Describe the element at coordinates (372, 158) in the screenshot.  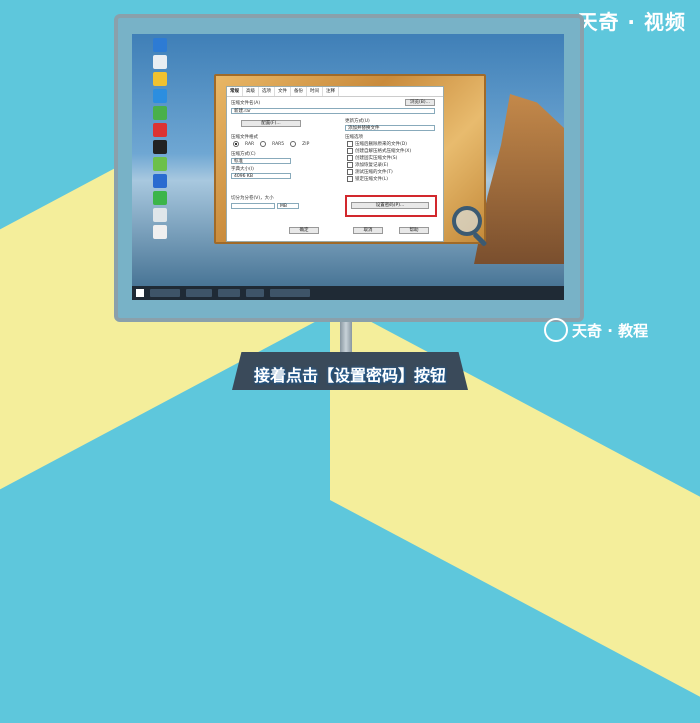
I see `option-solid: 创建固实压缩文件(S)` at that location.